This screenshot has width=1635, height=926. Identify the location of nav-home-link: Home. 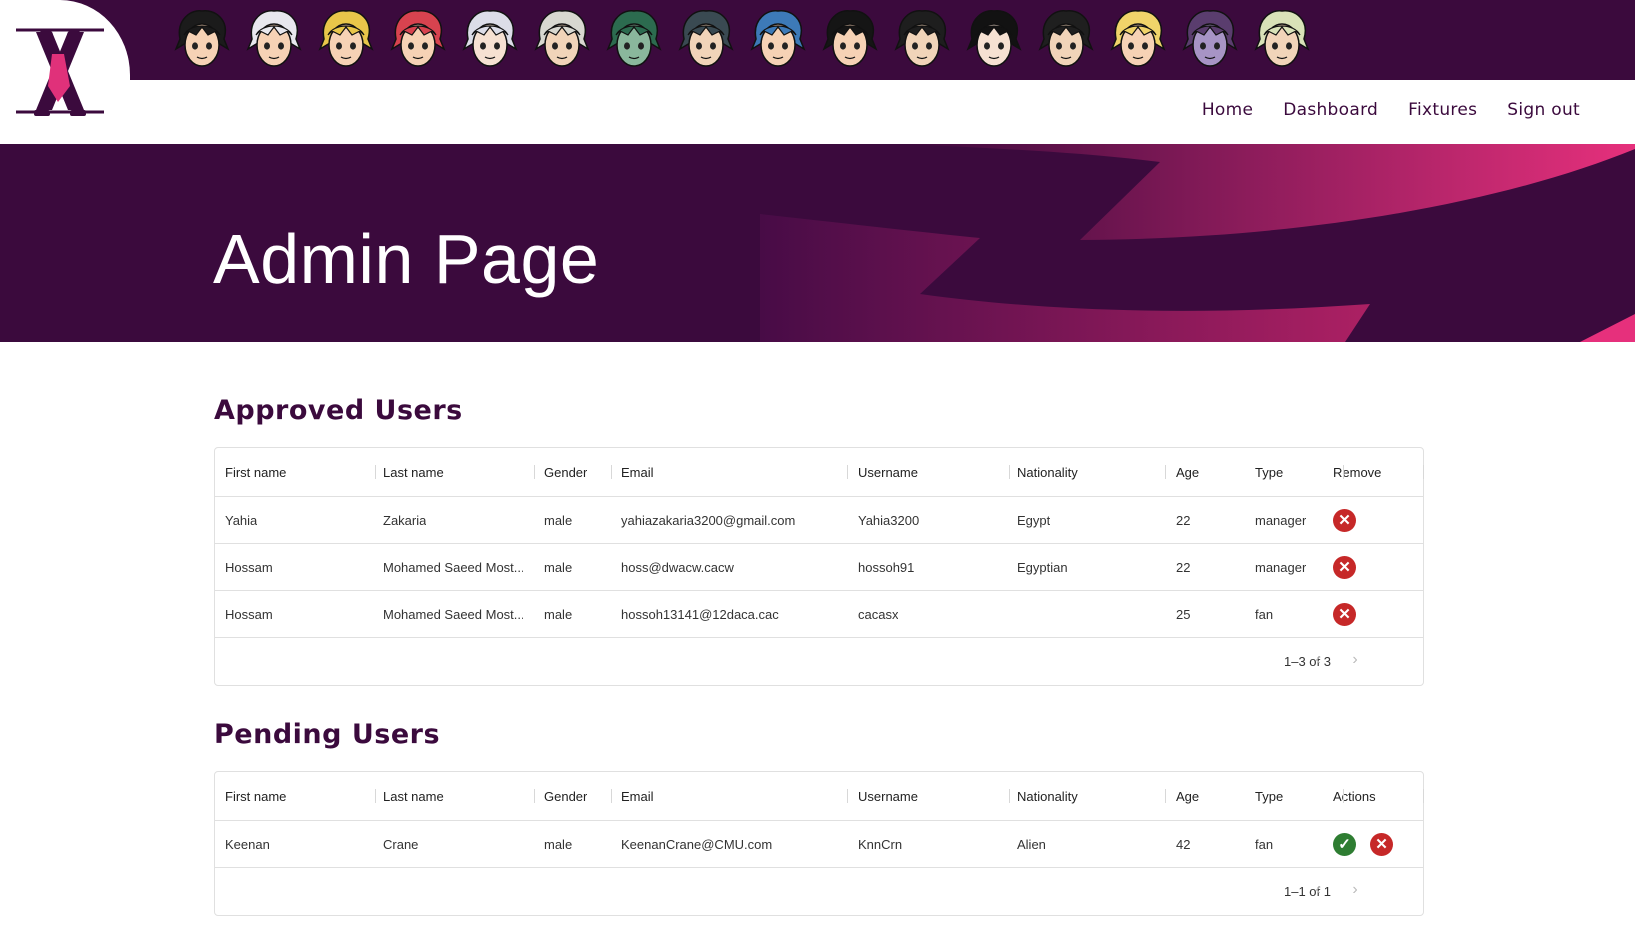
(1227, 110).